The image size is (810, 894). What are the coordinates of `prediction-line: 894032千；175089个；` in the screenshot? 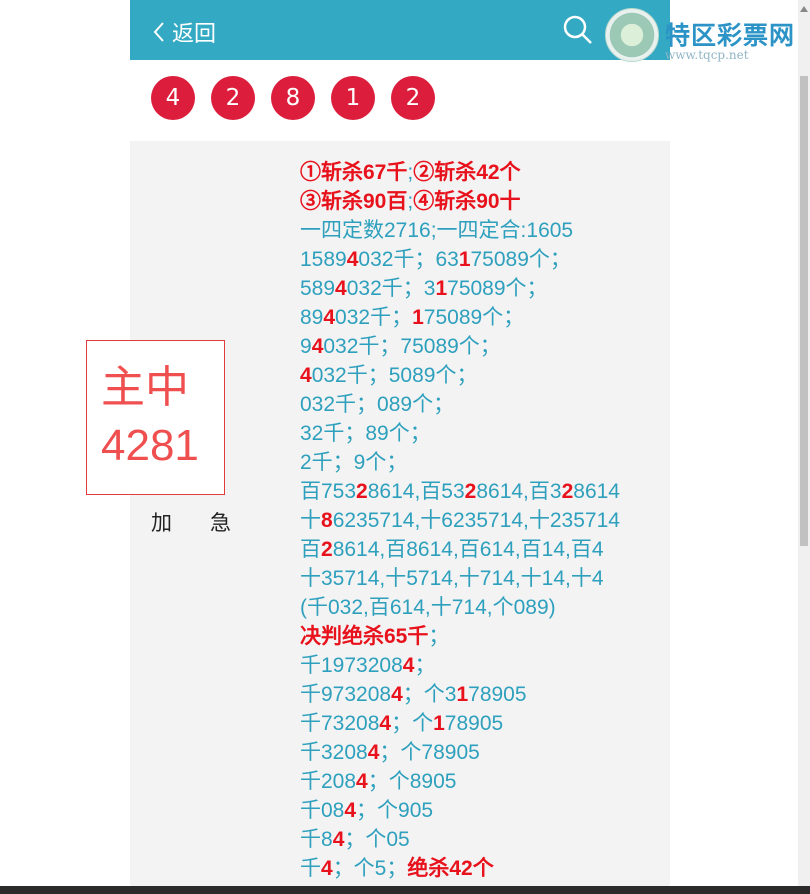 It's located at (482, 317).